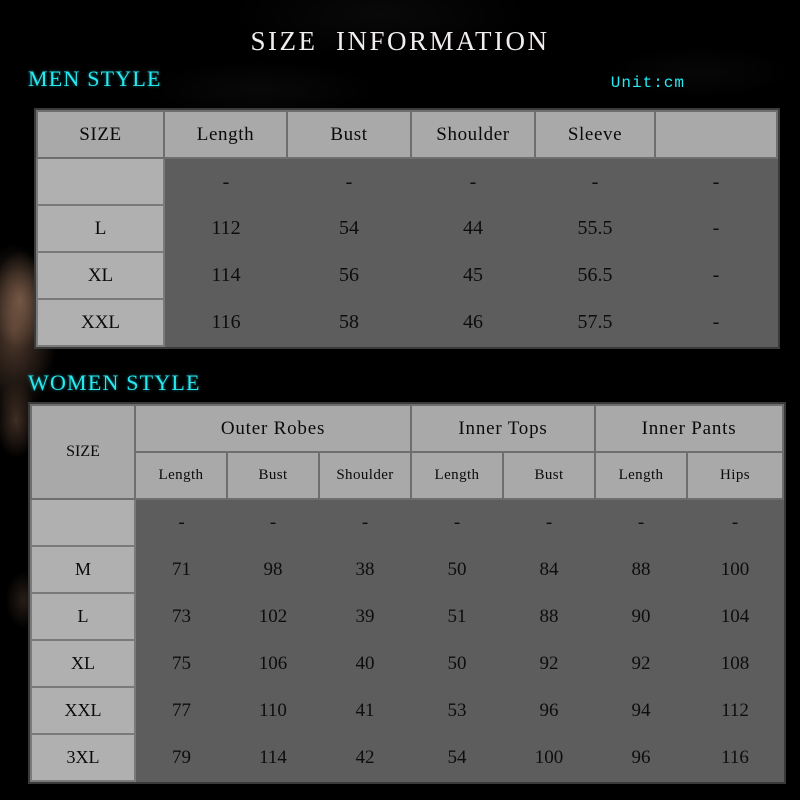 This screenshot has width=800, height=800. I want to click on men-cell-shoulder: 46, so click(473, 322).